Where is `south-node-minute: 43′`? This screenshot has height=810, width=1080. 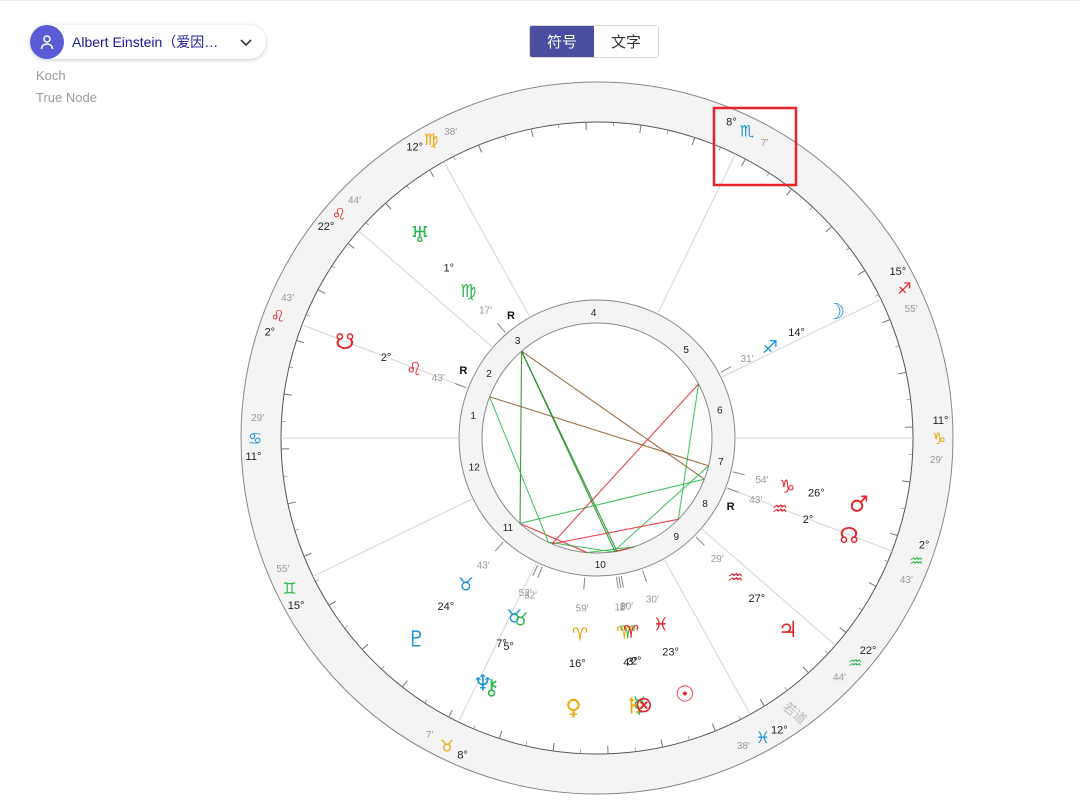 south-node-minute: 43′ is located at coordinates (438, 378).